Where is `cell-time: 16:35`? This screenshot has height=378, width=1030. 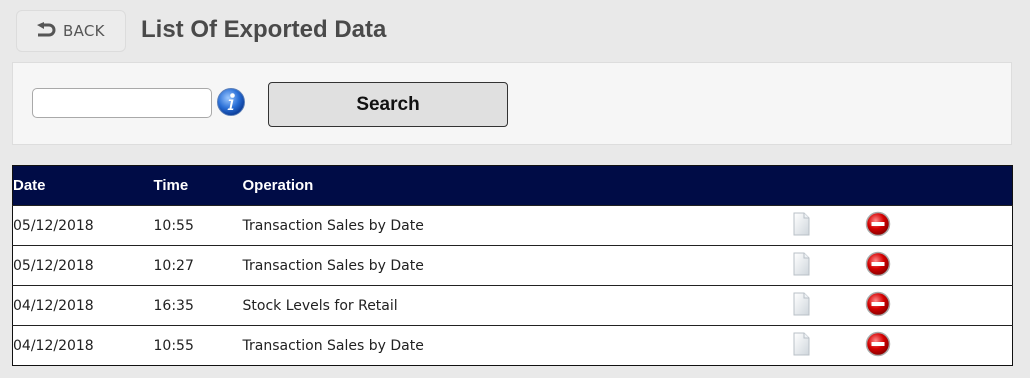
cell-time: 16:35 is located at coordinates (173, 305).